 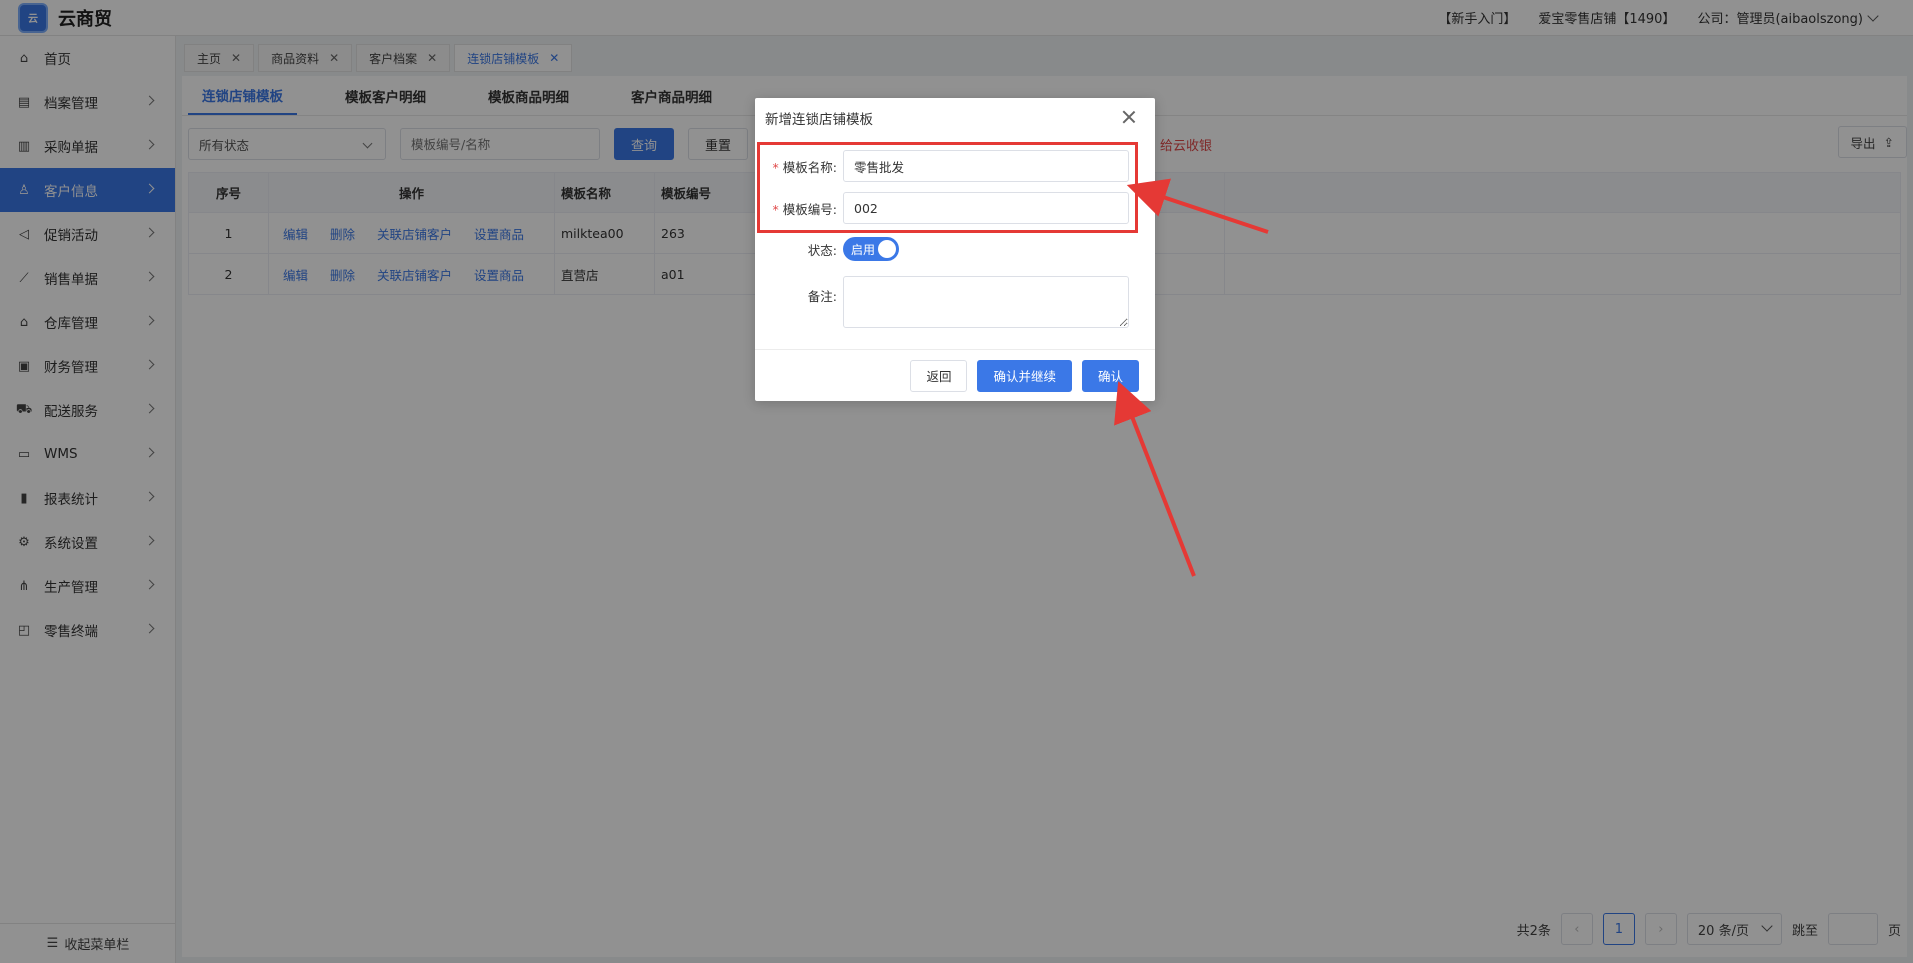 I want to click on status-row: 状态: 启用, so click(x=827, y=249).